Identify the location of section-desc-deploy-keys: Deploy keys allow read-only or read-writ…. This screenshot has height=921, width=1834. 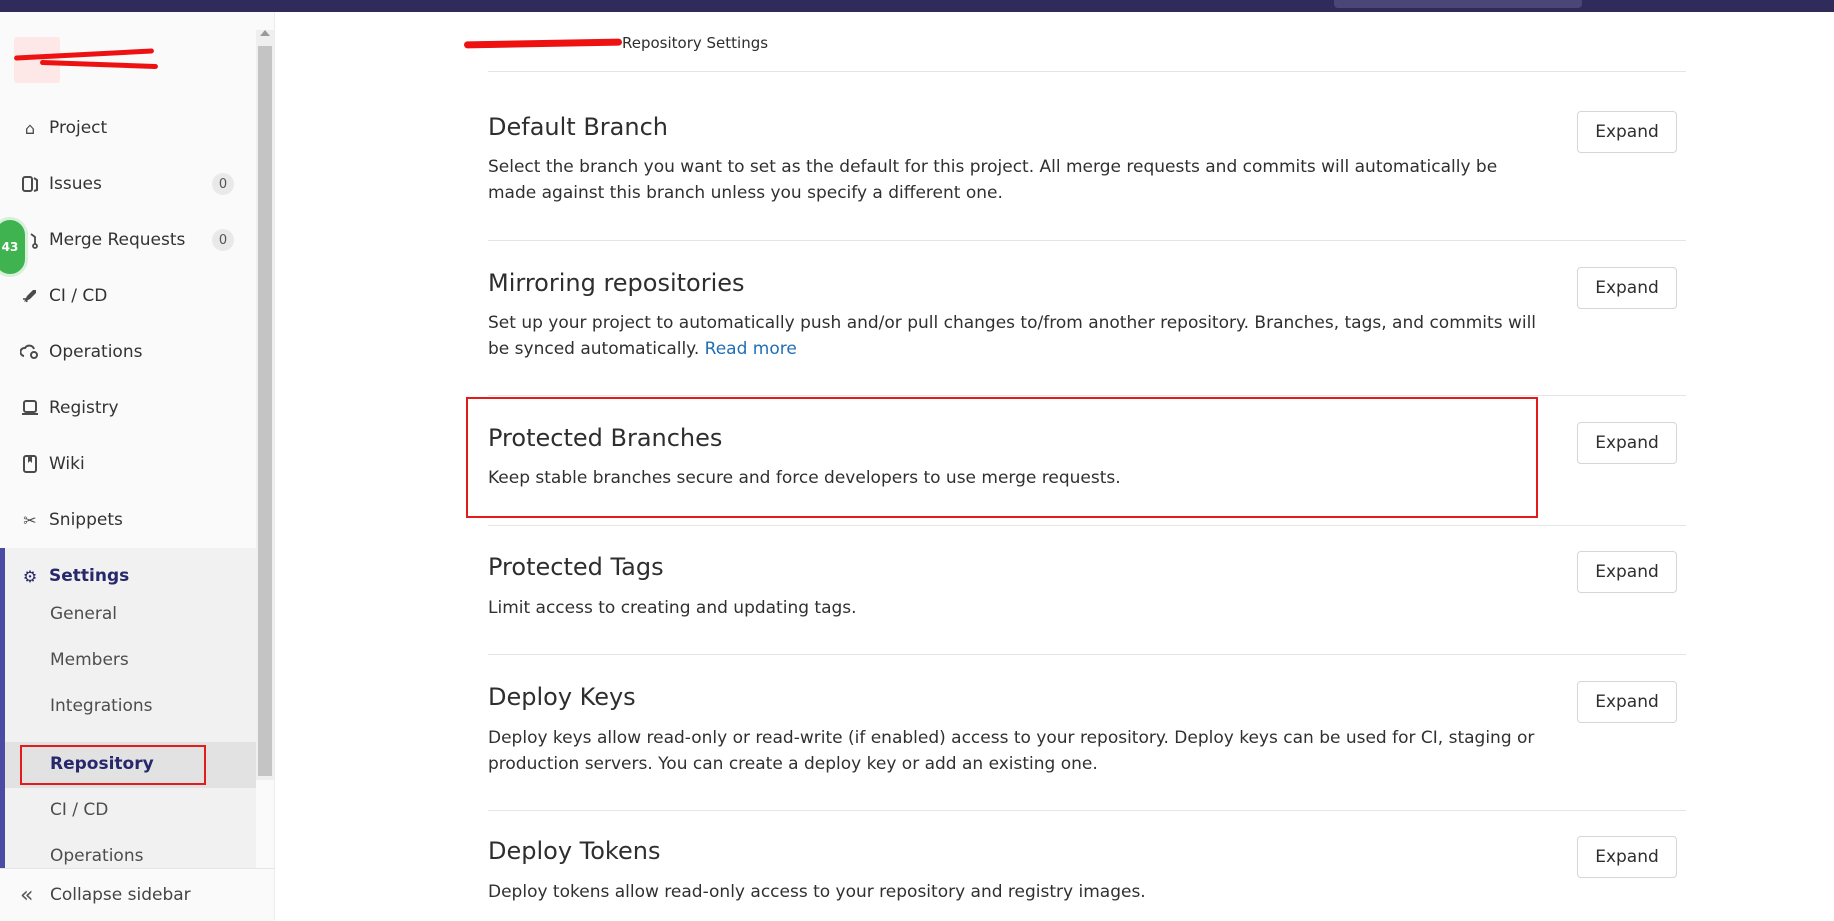
(1011, 751).